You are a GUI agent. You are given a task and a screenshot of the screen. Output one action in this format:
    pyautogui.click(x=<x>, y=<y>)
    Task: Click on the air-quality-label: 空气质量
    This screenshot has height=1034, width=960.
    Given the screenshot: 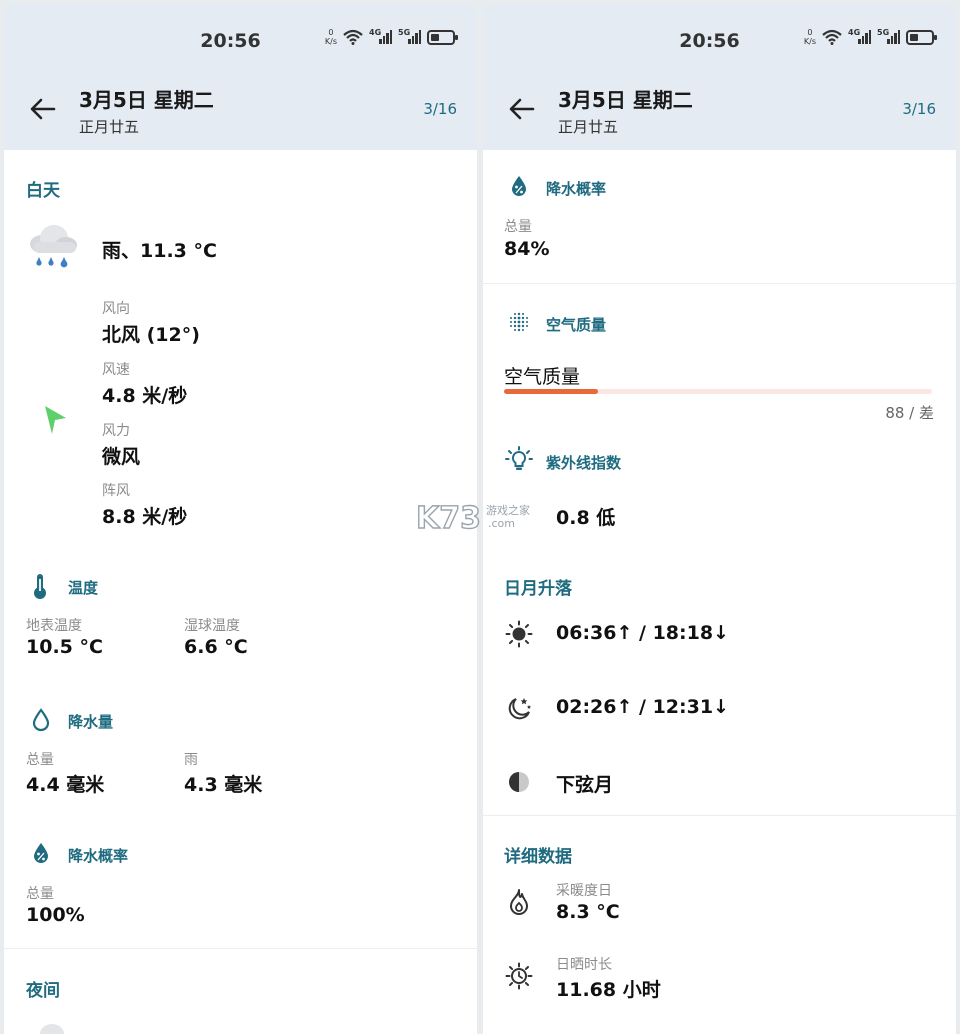 What is the action you would take?
    pyautogui.click(x=542, y=377)
    